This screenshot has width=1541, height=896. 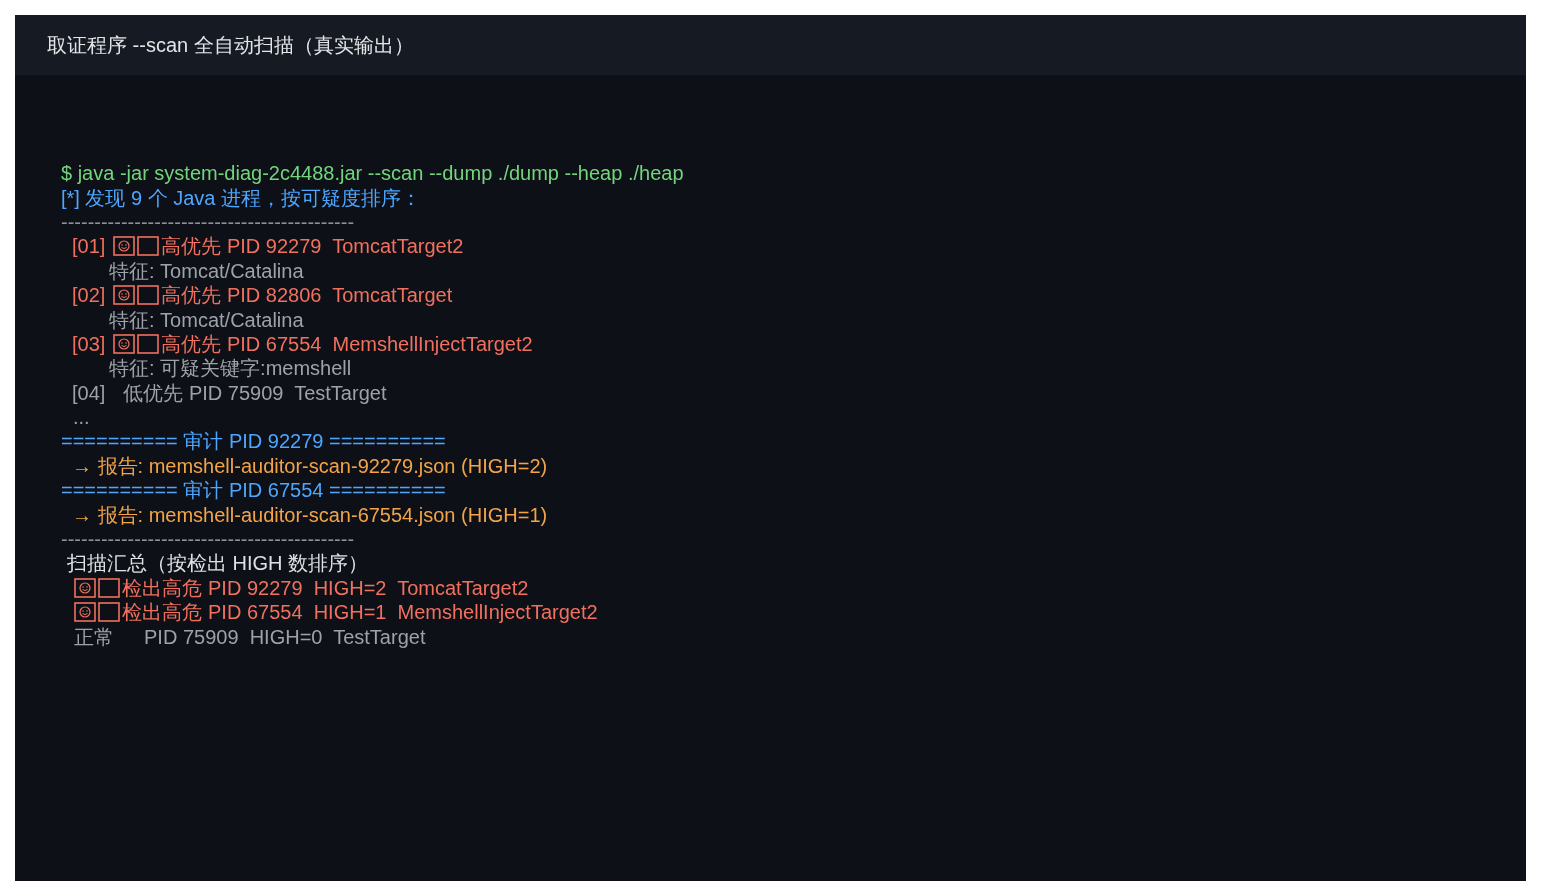 What do you see at coordinates (312, 246) in the screenshot?
I see `process-entry: 高优先 PID 92279 TomcatTarget2` at bounding box center [312, 246].